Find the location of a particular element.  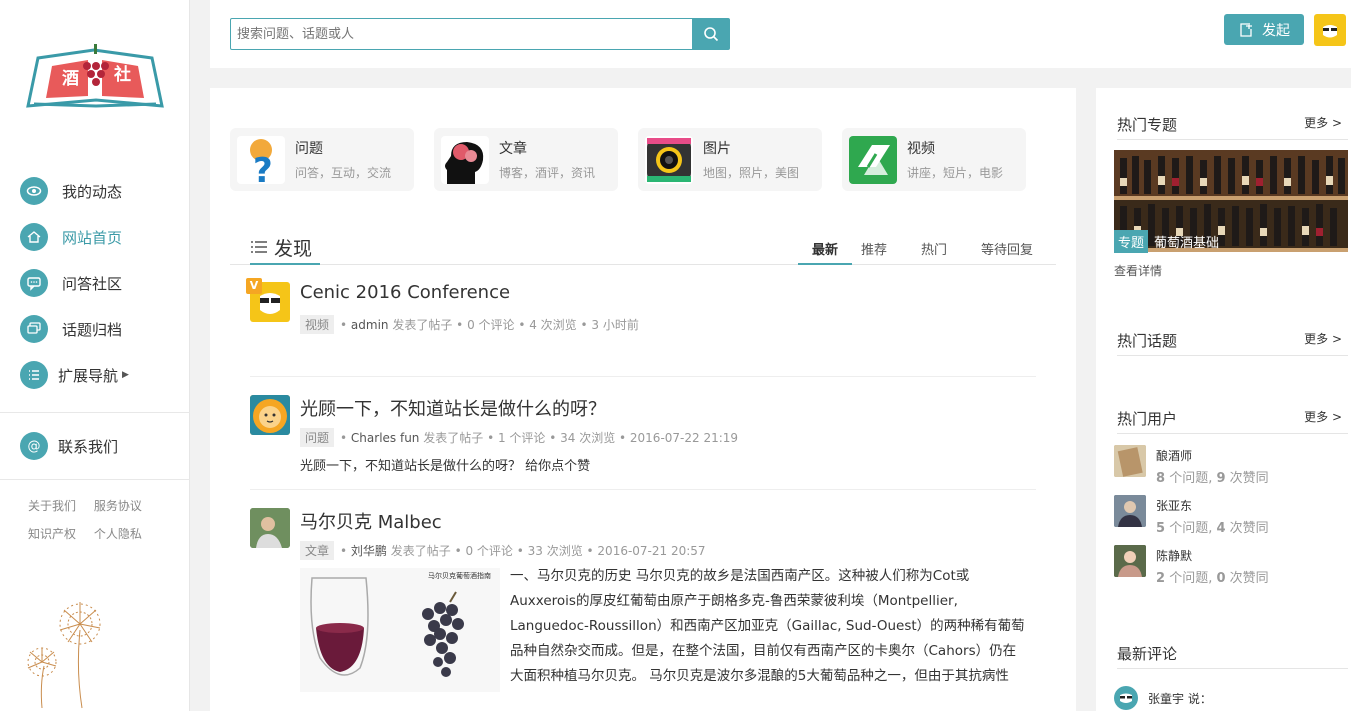

latest-comments-header: 最新评论 is located at coordinates (1232, 656).